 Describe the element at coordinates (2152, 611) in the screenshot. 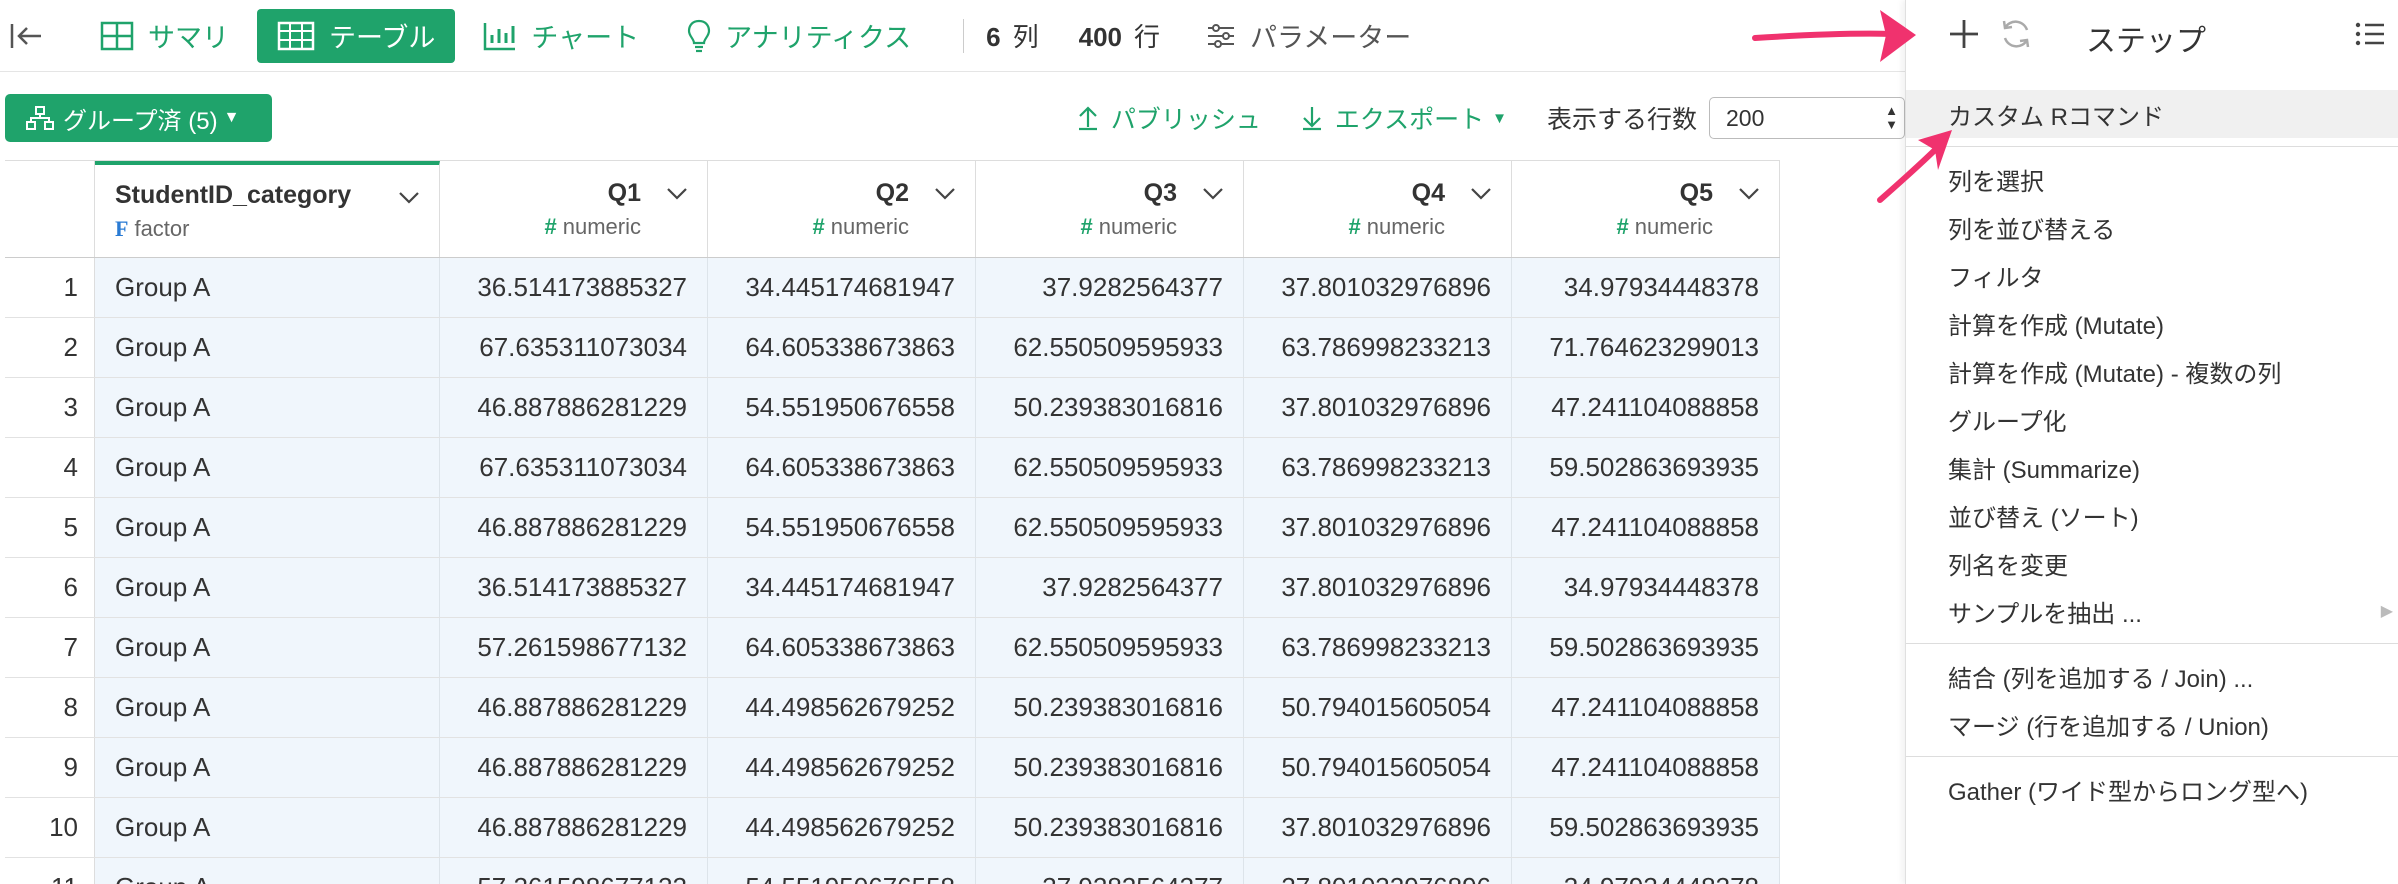

I see `menu-item: サンプルを抽出 ... ▶` at that location.